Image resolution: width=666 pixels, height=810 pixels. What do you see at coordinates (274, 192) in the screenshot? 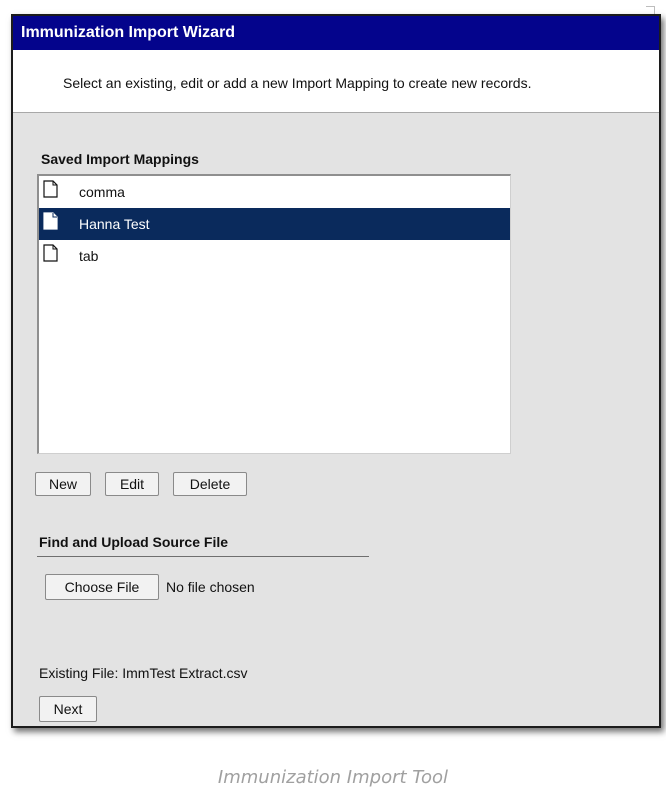
I see `list-item-comma: comma` at bounding box center [274, 192].